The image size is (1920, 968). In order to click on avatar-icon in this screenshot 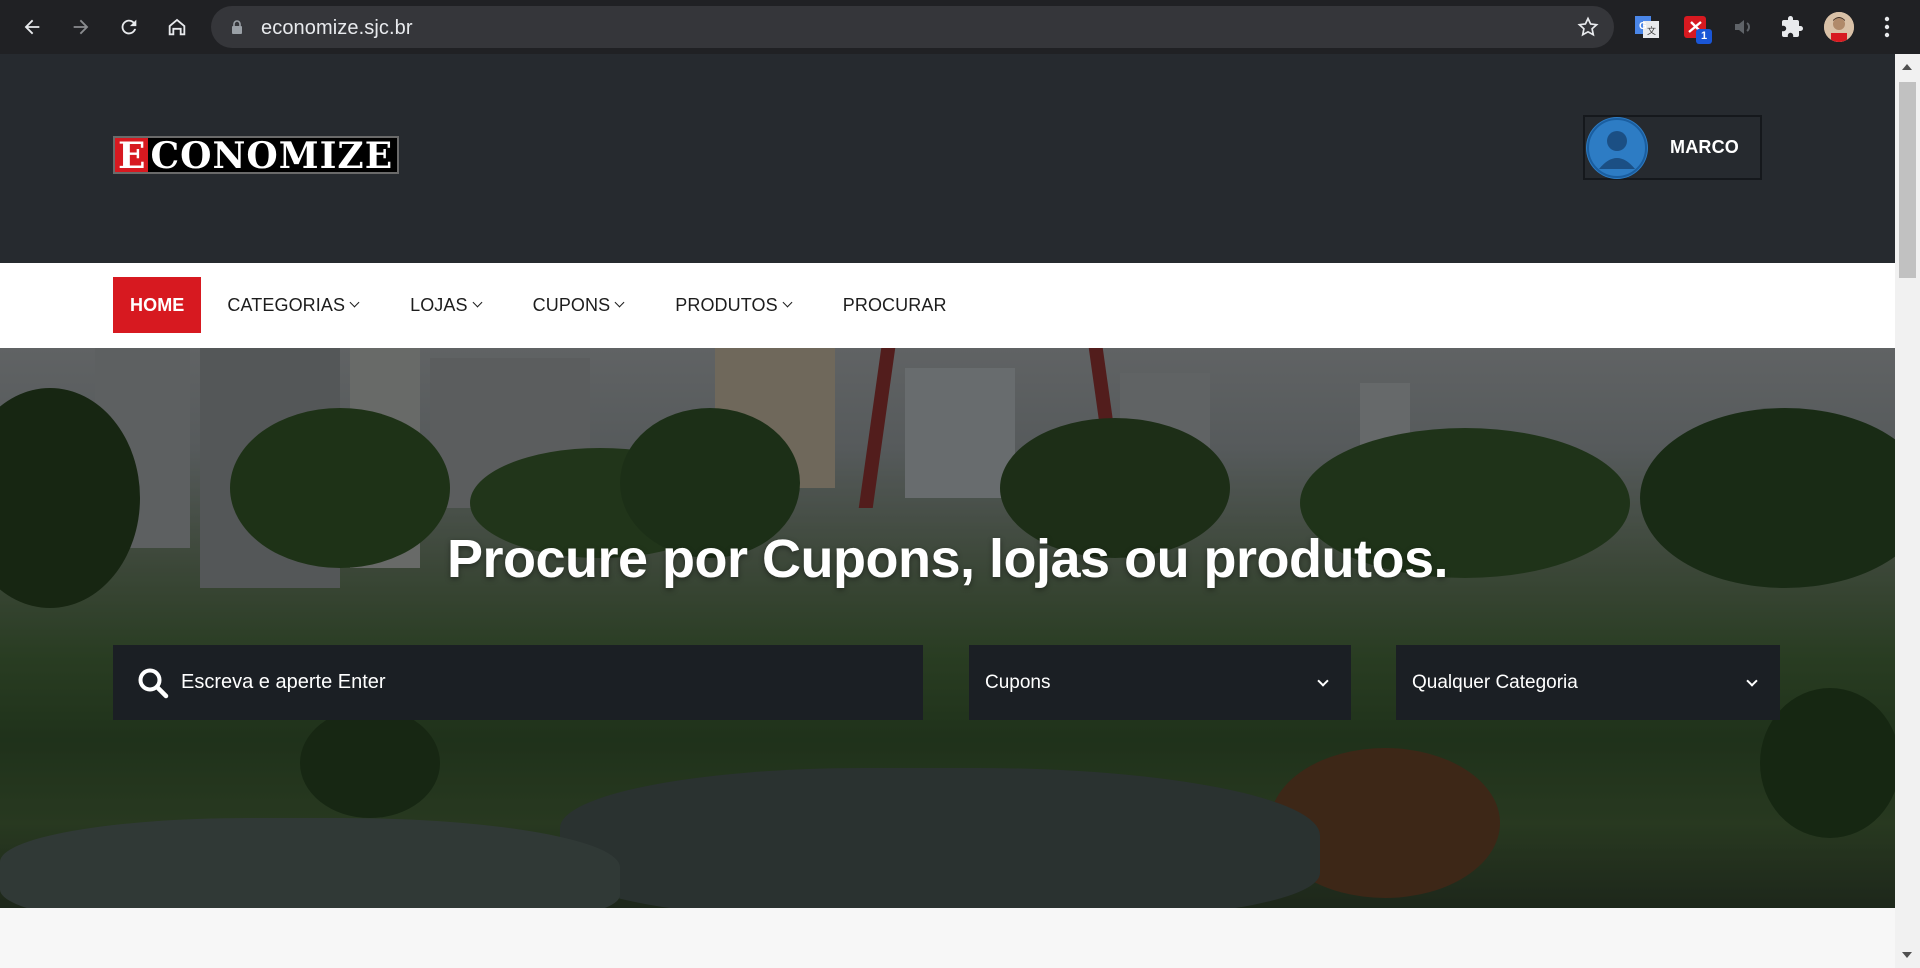, I will do `click(1839, 27)`.